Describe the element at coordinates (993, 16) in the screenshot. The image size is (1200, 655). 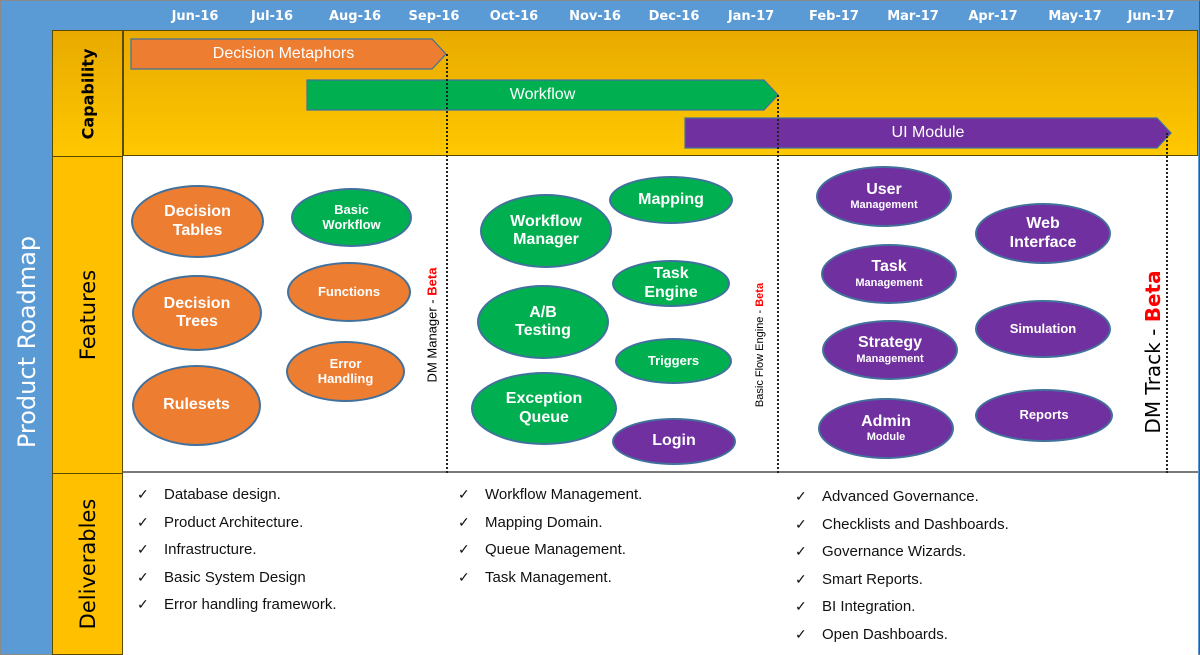
I see `month-label: Apr-17` at that location.